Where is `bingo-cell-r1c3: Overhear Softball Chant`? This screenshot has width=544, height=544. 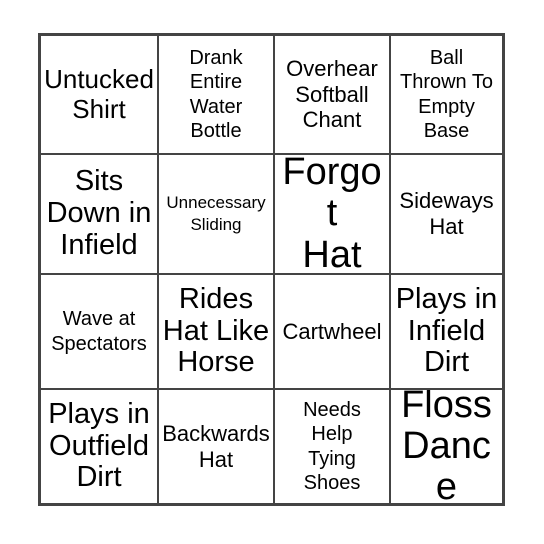 bingo-cell-r1c3: Overhear Softball Chant is located at coordinates (333, 95).